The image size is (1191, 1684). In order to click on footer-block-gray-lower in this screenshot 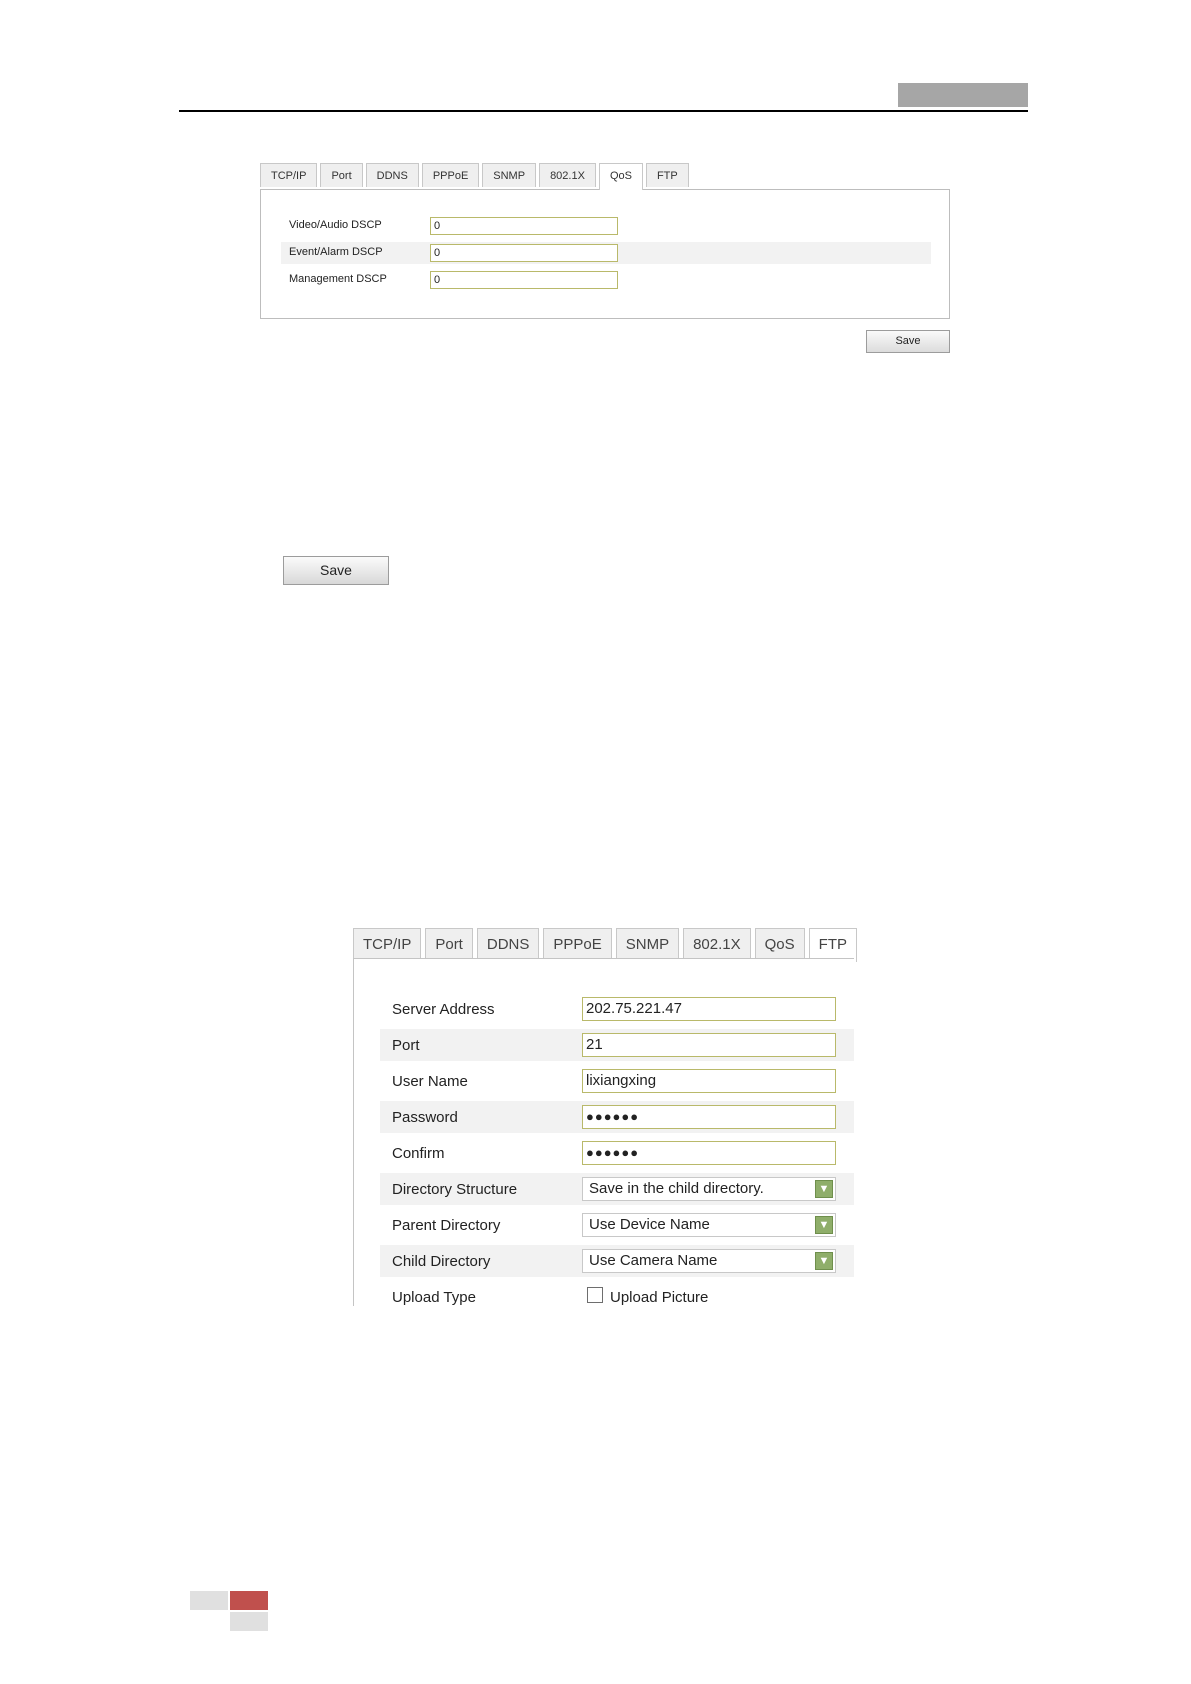, I will do `click(249, 1621)`.